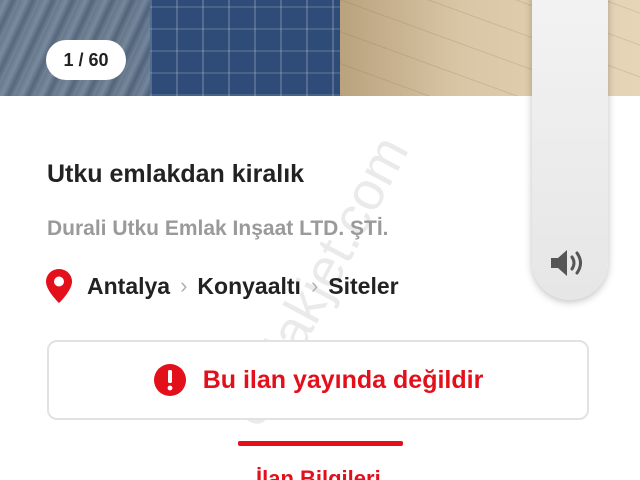 The image size is (640, 480). I want to click on listing-status-notice: Bu ilan yayında değildir, so click(318, 380).